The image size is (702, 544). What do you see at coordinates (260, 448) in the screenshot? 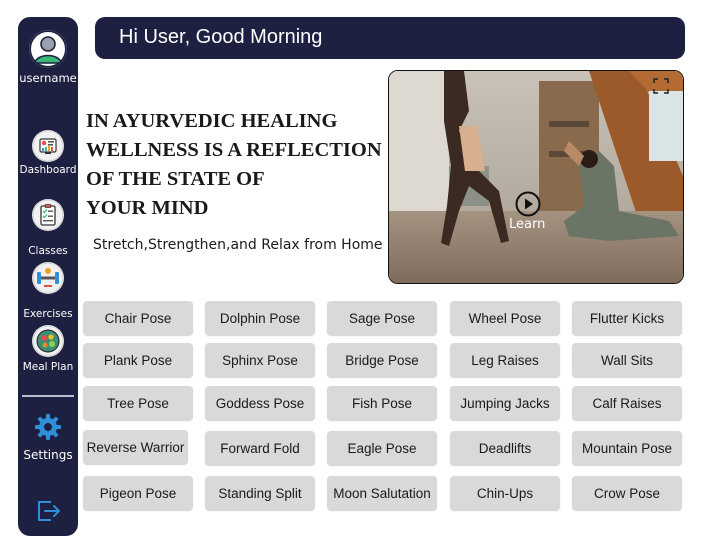
I see `pose-button: Forward Fold` at bounding box center [260, 448].